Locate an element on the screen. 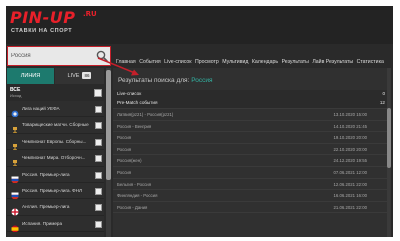 This screenshot has width=400, height=241. live-list-count: 0 is located at coordinates (383, 93).